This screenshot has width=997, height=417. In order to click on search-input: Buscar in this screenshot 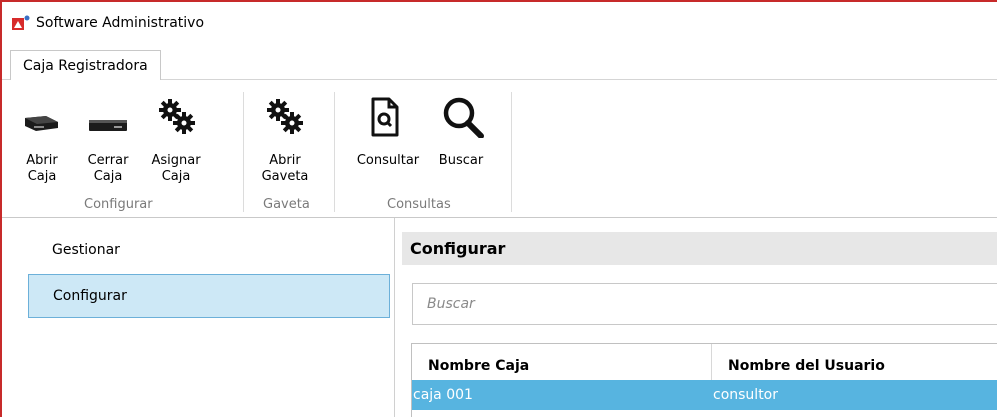, I will do `click(704, 304)`.